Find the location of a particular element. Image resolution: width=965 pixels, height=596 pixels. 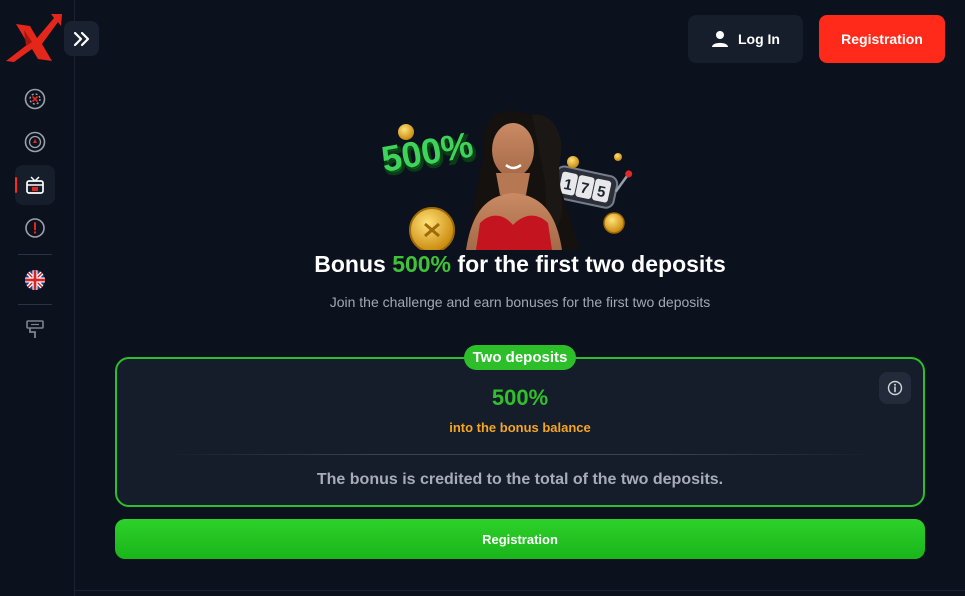

bonus-value: 500% is located at coordinates (520, 397).